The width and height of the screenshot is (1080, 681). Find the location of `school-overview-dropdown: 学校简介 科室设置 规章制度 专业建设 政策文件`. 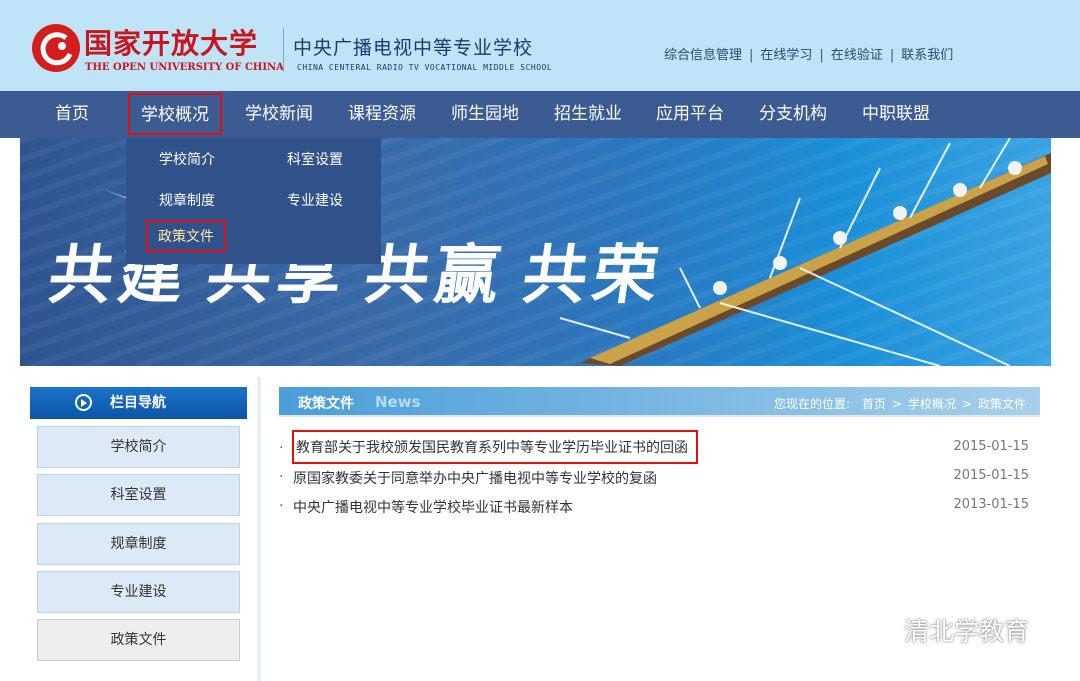

school-overview-dropdown: 学校简介 科室设置 规章制度 专业建设 政策文件 is located at coordinates (253, 201).